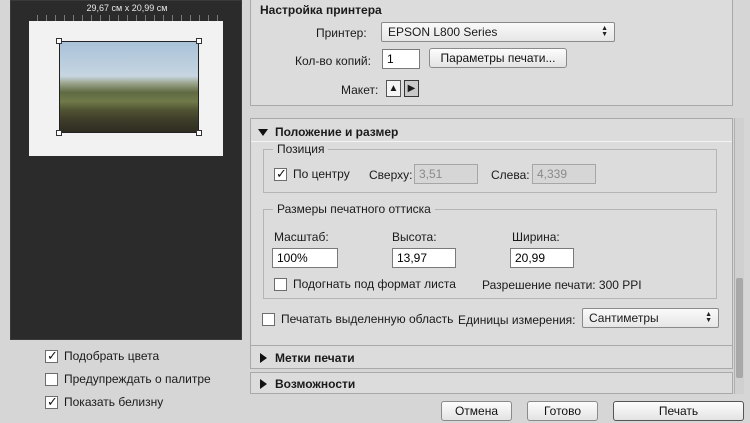 The width and height of the screenshot is (750, 423). I want to click on show-paper-white-option: Показать белизну, so click(104, 402).